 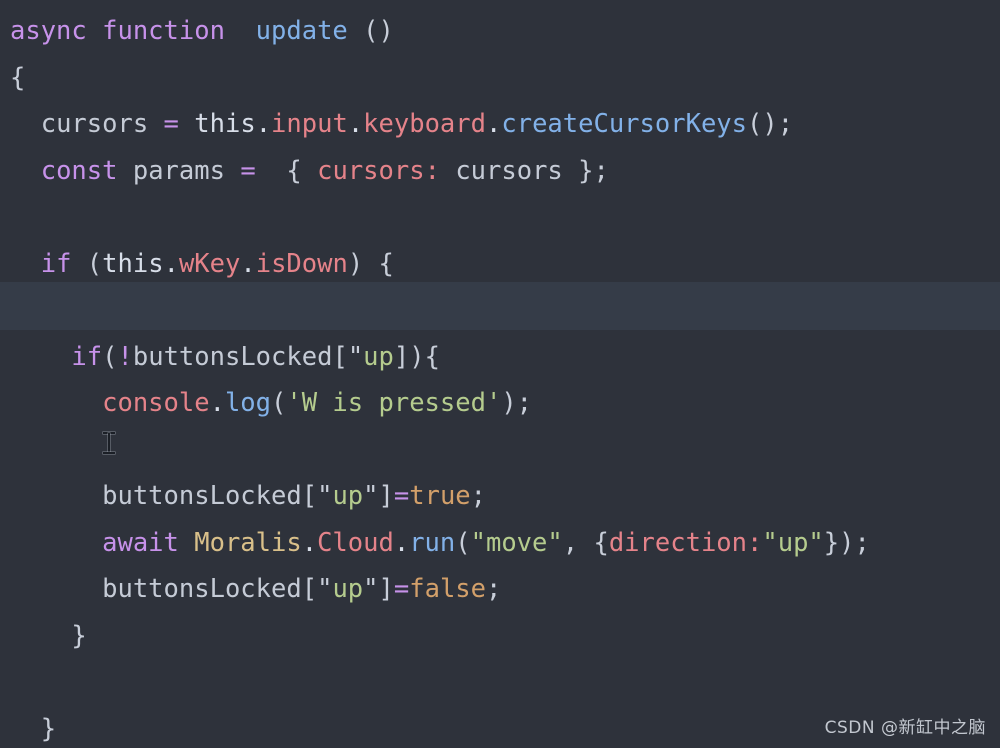 I want to click on property-wkey: wKey, so click(x=209, y=263).